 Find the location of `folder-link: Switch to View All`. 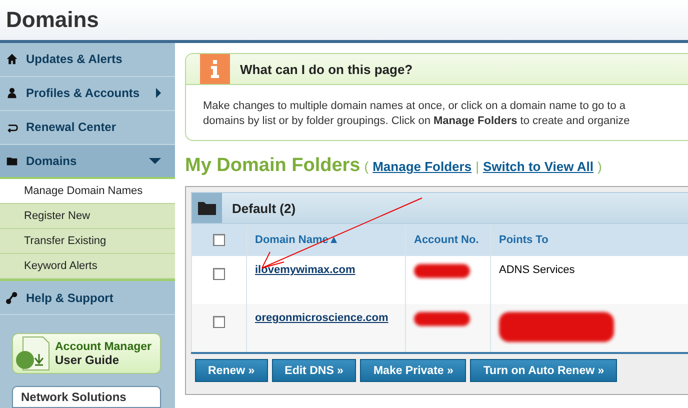

folder-link: Switch to View All is located at coordinates (538, 166).